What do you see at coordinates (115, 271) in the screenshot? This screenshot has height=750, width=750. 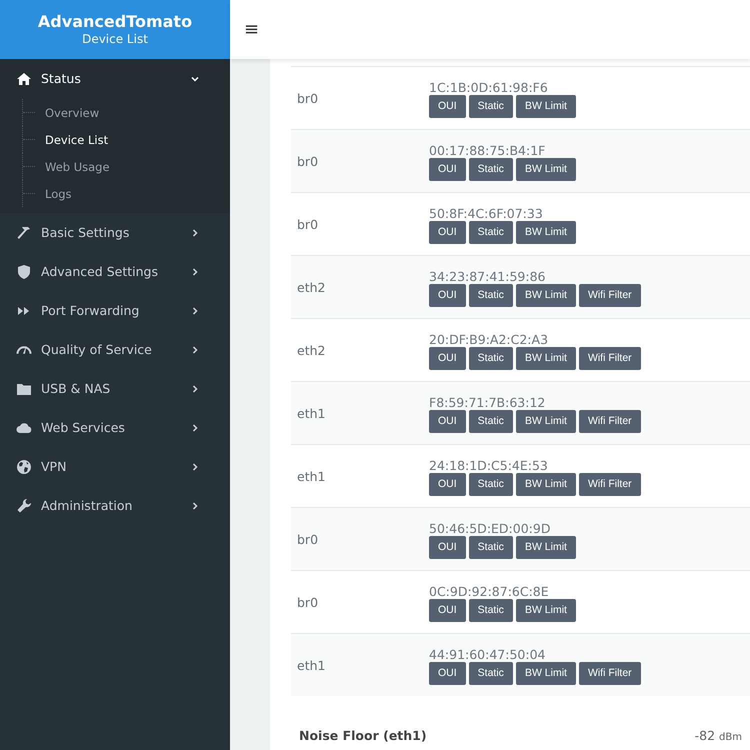 I see `nav-item: Advanced Settings` at bounding box center [115, 271].